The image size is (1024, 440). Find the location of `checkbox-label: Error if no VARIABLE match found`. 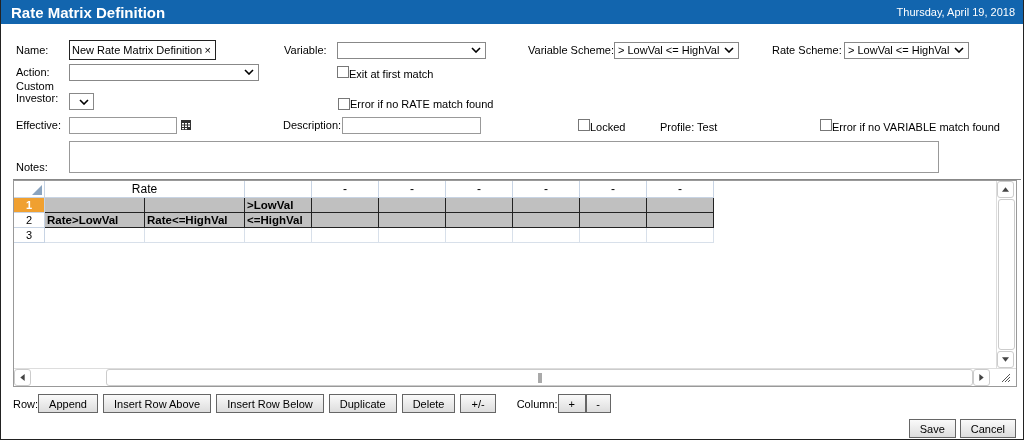

checkbox-label: Error if no VARIABLE match found is located at coordinates (916, 127).